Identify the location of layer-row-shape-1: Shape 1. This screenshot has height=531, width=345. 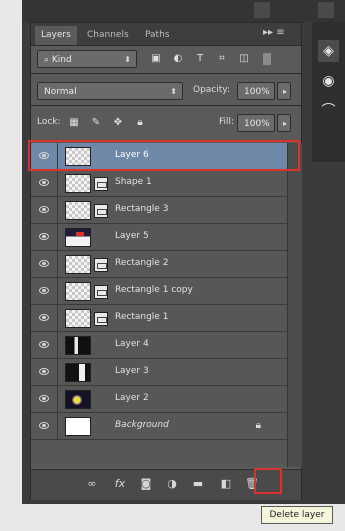
(159, 183).